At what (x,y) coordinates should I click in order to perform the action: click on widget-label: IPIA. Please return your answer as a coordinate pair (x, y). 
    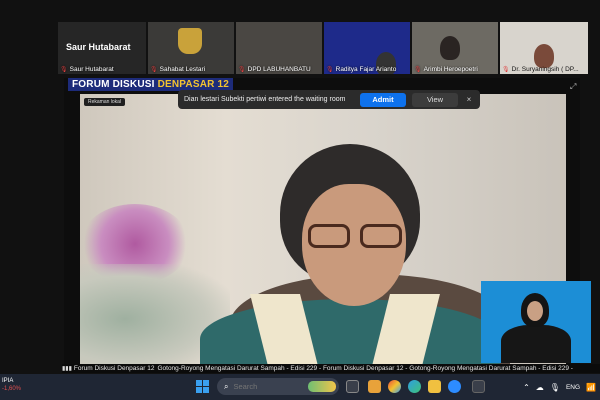
    Looking at the image, I should click on (8, 381).